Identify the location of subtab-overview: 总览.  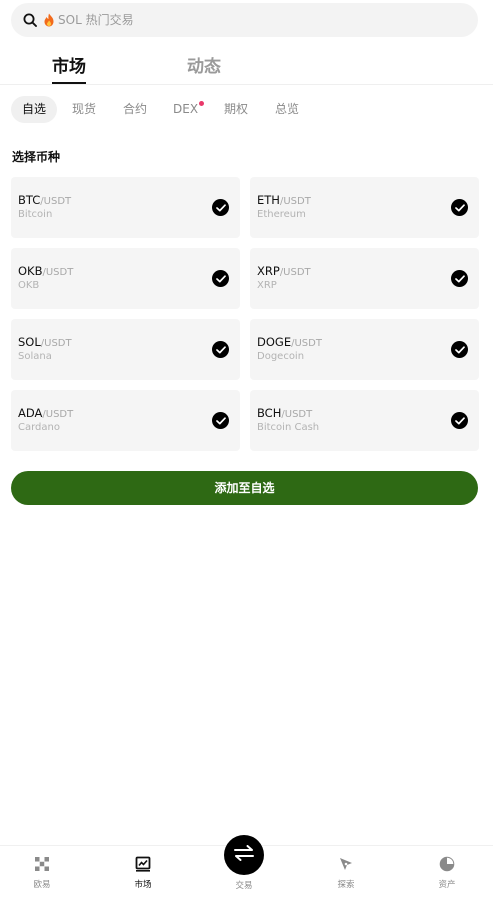
(287, 109).